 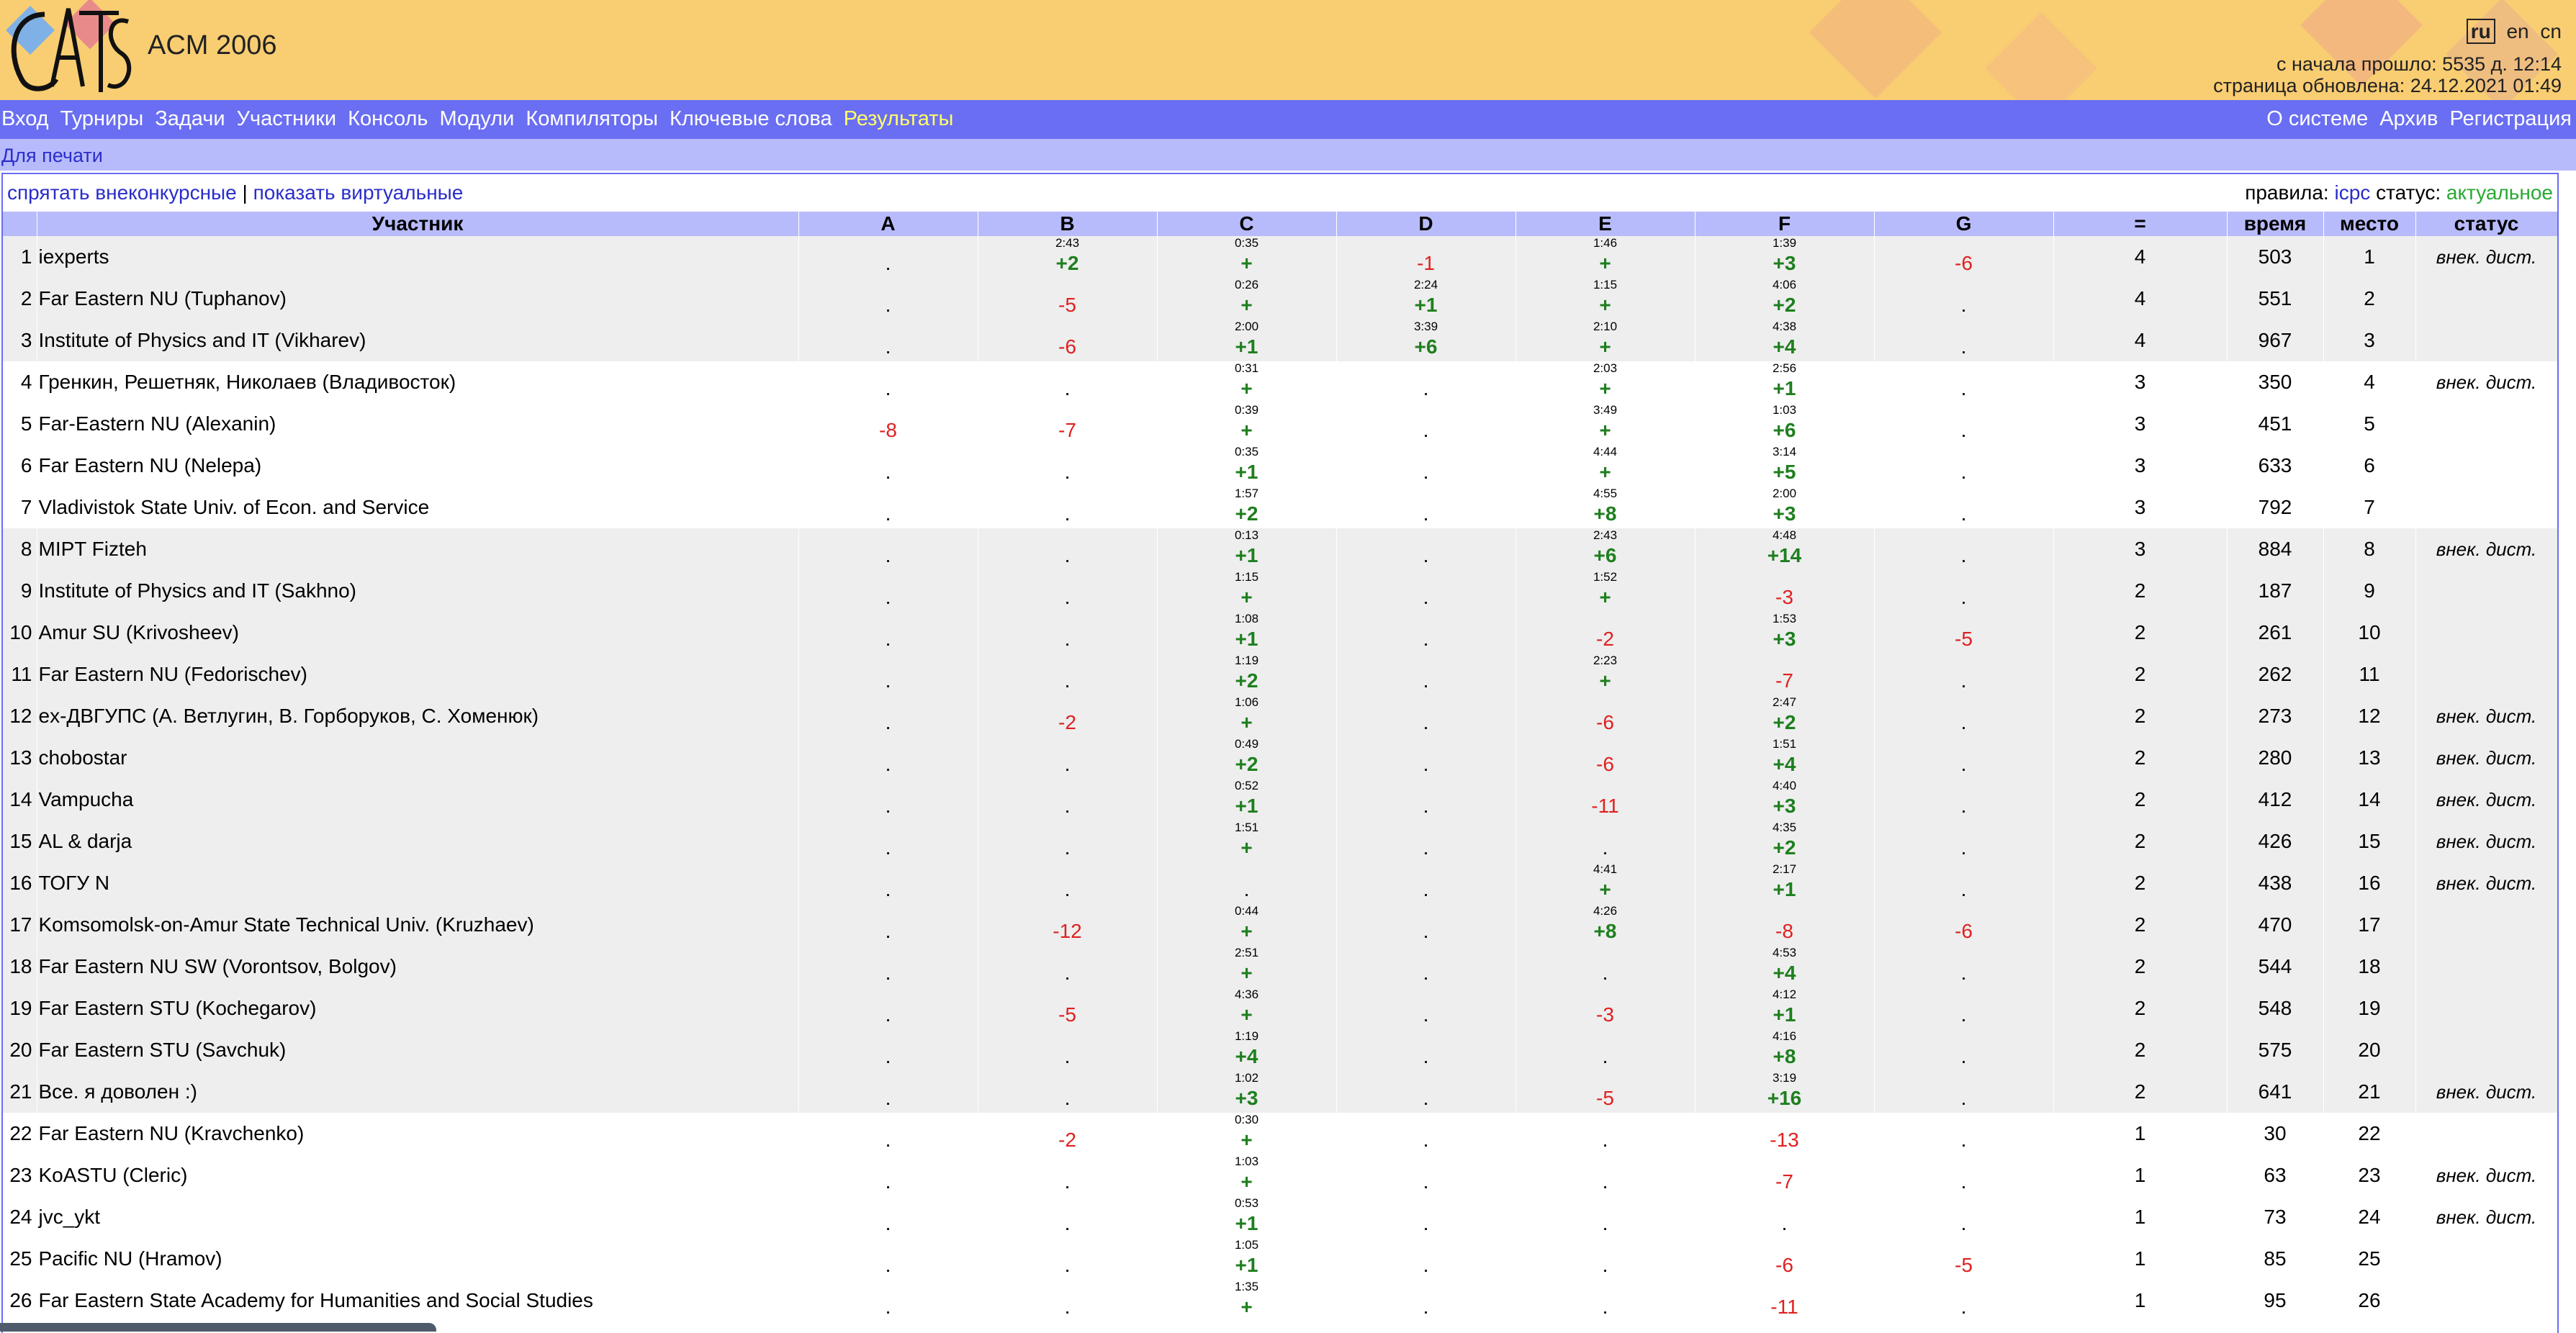 What do you see at coordinates (418, 1134) in the screenshot?
I see `participant-name: Far Eastern NU (Kravchenko)` at bounding box center [418, 1134].